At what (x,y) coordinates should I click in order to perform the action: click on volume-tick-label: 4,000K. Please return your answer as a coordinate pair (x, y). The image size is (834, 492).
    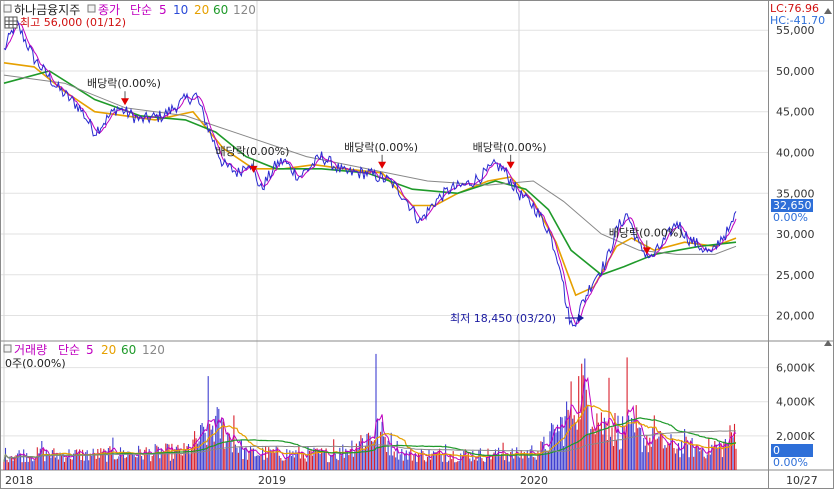
    Looking at the image, I should click on (795, 402).